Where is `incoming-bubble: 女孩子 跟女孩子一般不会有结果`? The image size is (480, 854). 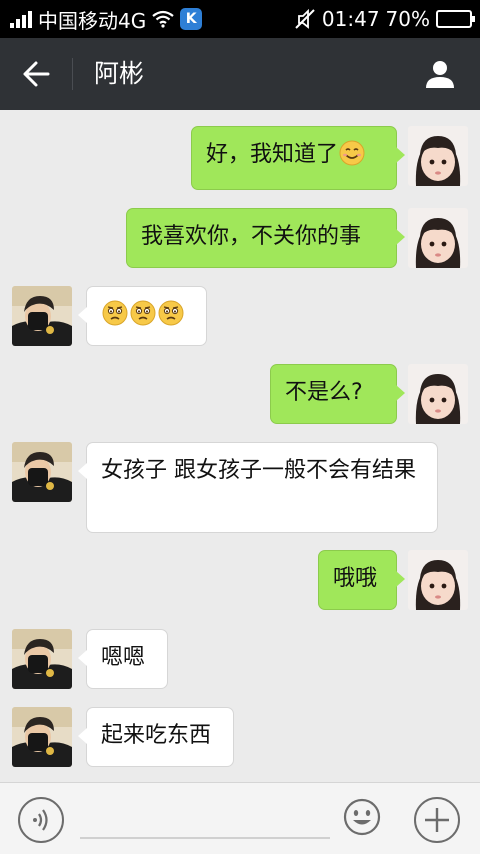
incoming-bubble: 女孩子 跟女孩子一般不会有结果 is located at coordinates (258, 487).